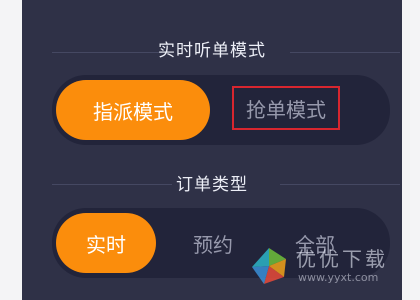  What do you see at coordinates (286, 108) in the screenshot?
I see `grab-order-mode-button: 抢单模式` at bounding box center [286, 108].